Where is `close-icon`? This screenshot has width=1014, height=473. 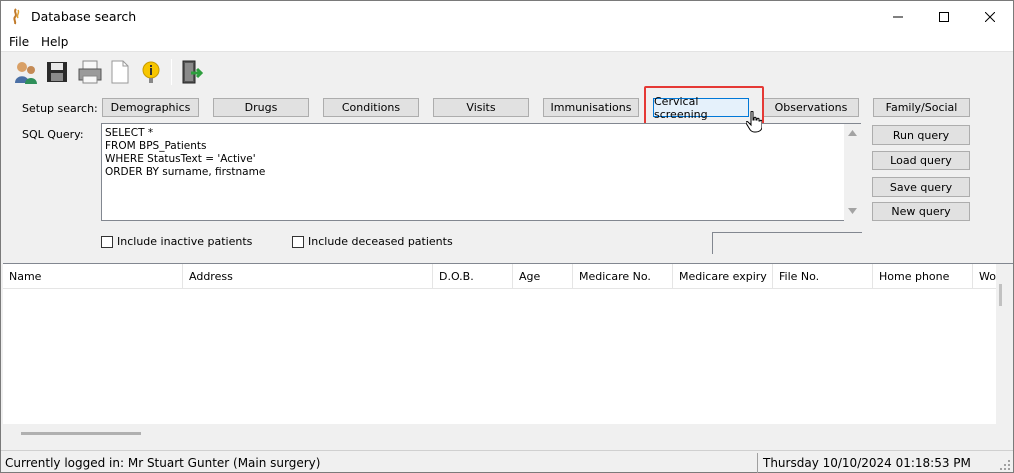 close-icon is located at coordinates (990, 16).